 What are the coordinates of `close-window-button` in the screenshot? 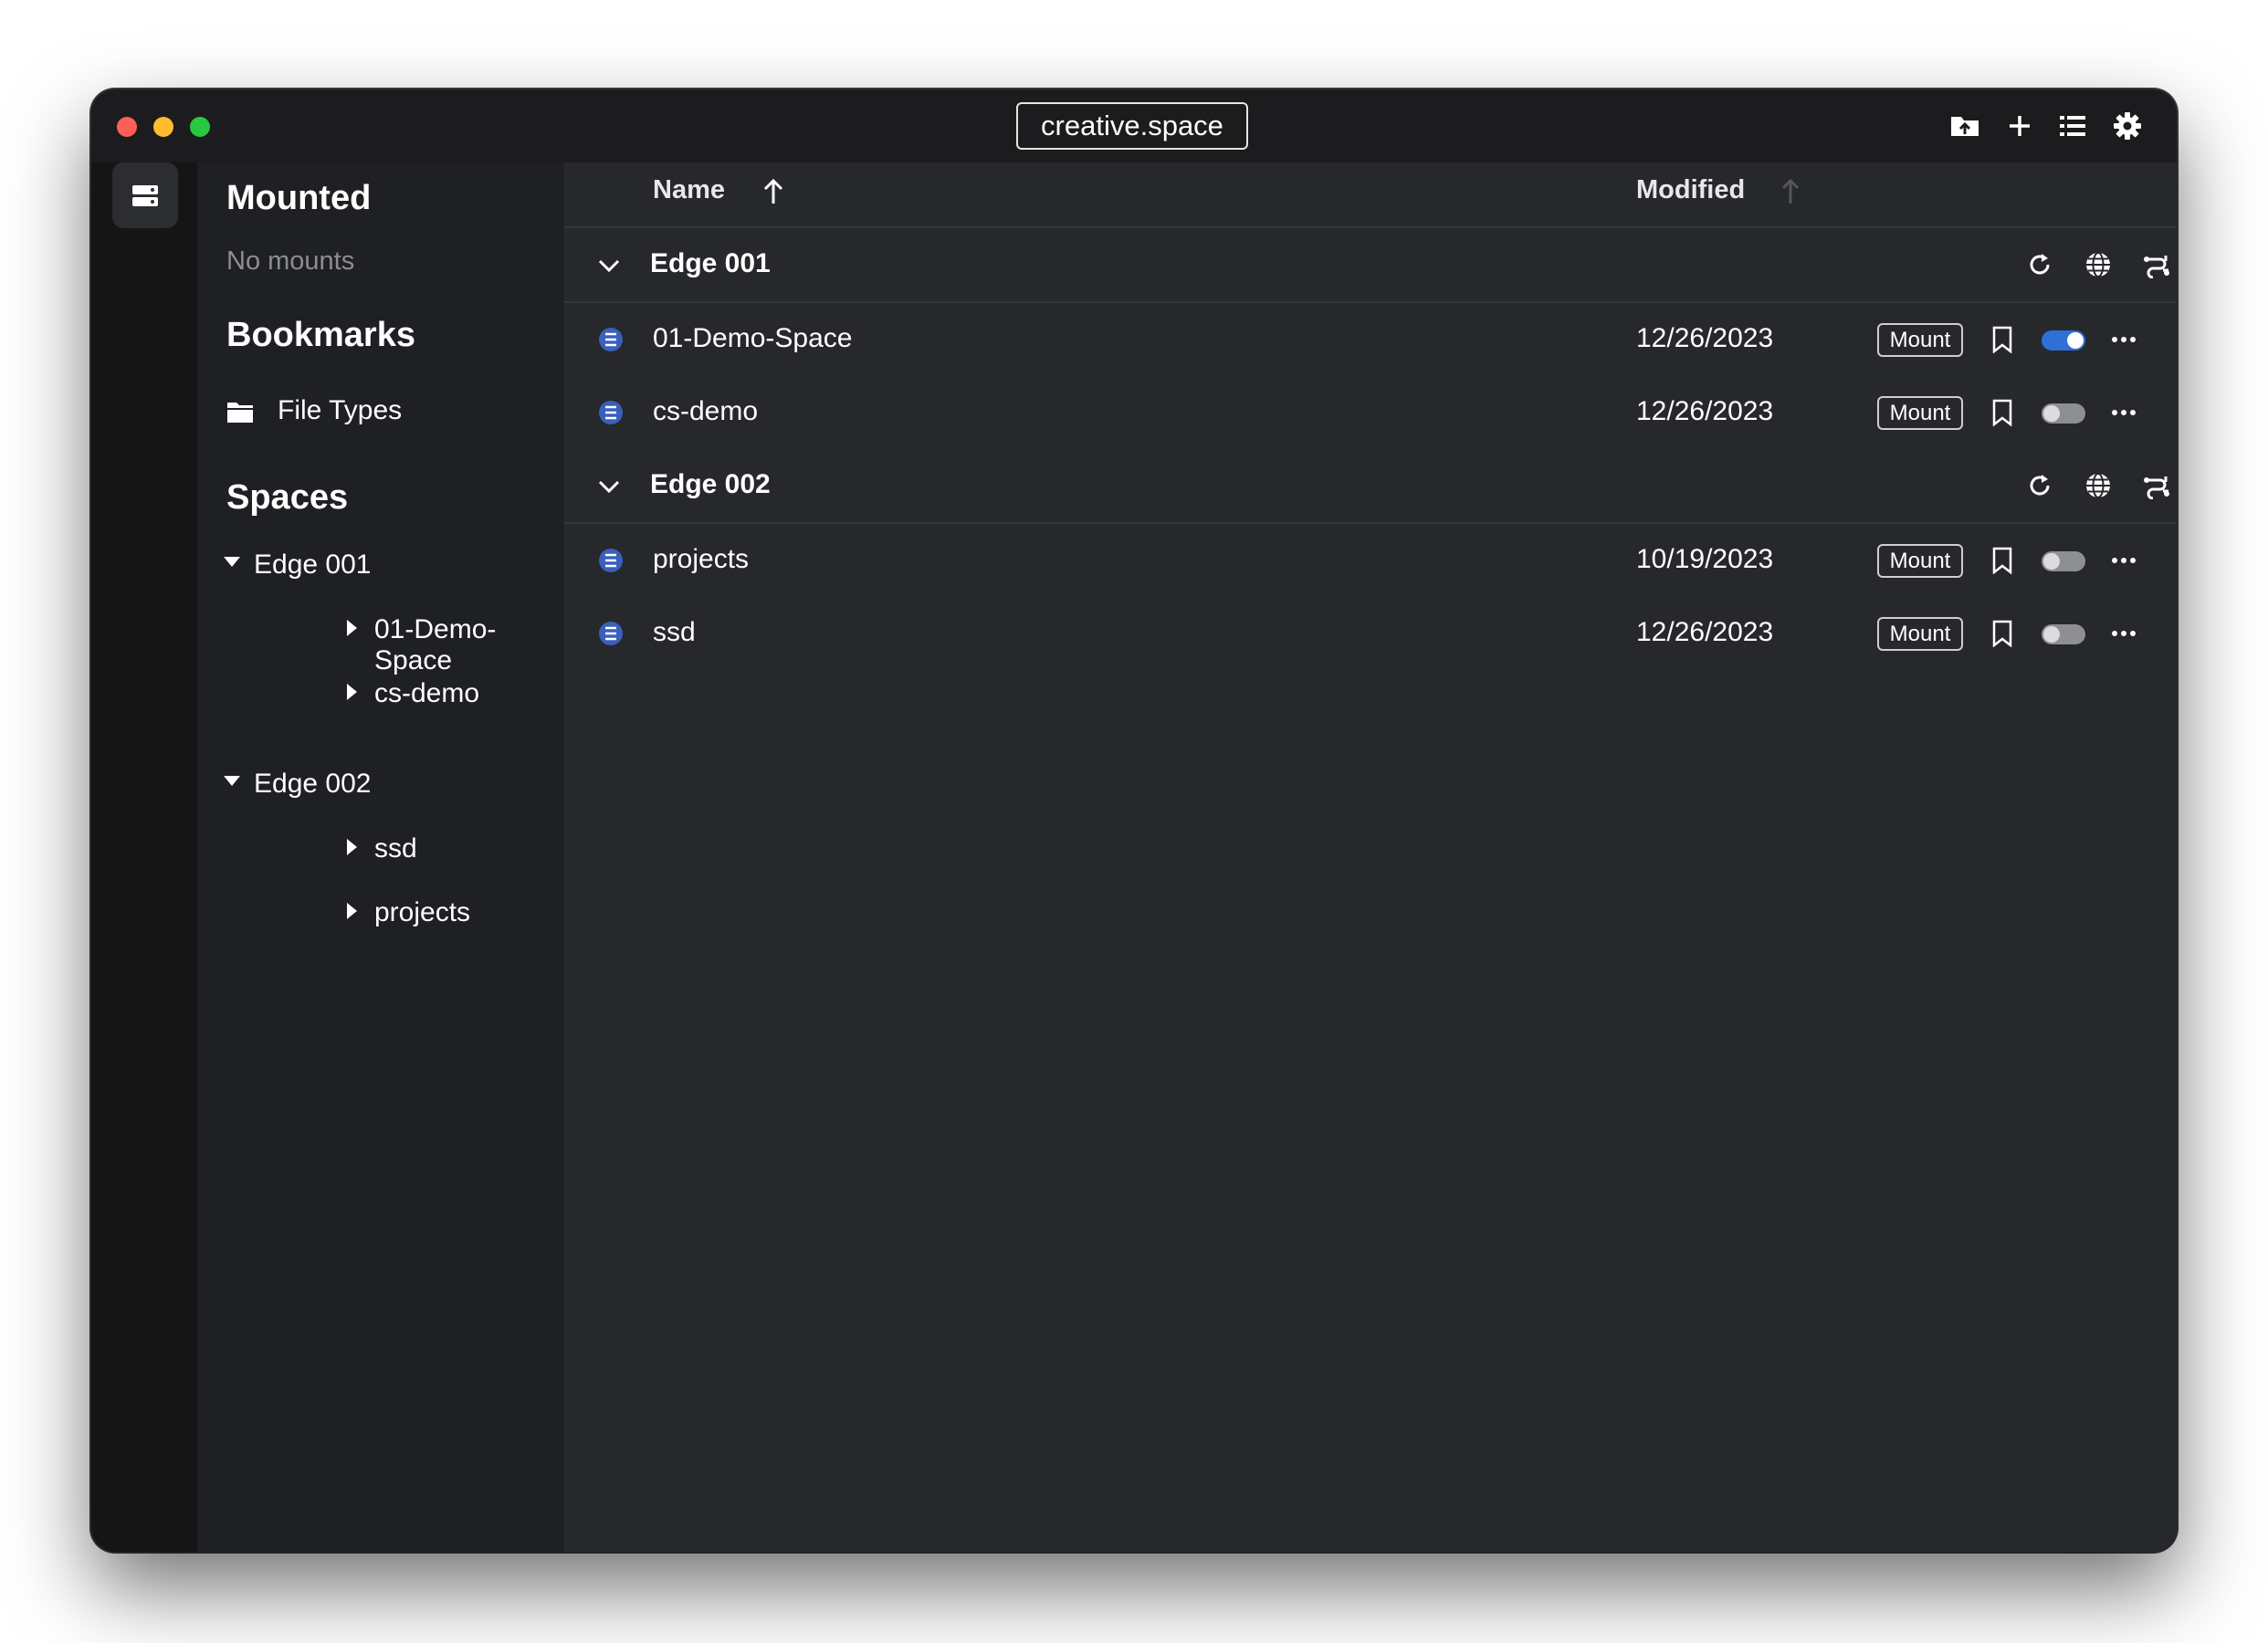 It's located at (127, 127).